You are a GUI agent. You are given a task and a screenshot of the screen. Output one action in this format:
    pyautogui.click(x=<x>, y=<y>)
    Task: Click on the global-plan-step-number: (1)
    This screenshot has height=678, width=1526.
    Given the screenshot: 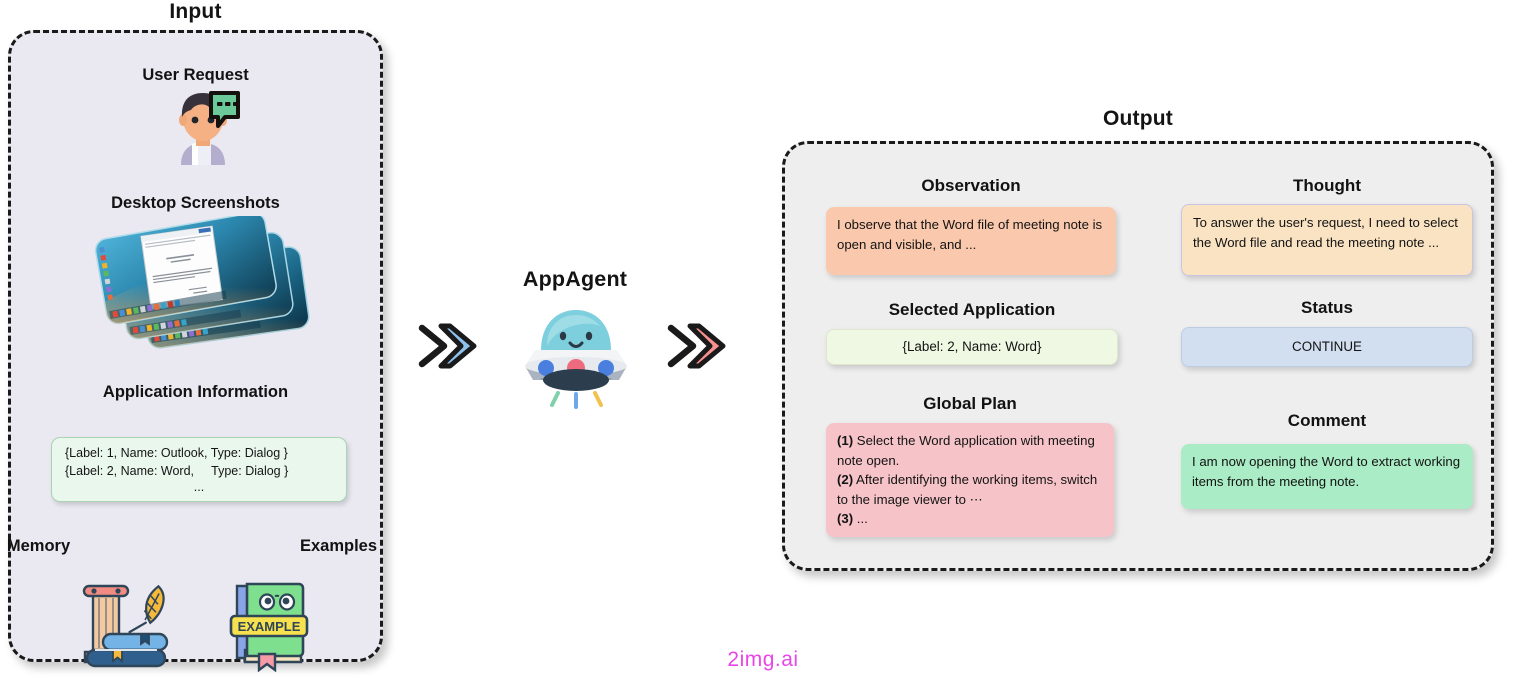 What is the action you would take?
    pyautogui.click(x=845, y=440)
    